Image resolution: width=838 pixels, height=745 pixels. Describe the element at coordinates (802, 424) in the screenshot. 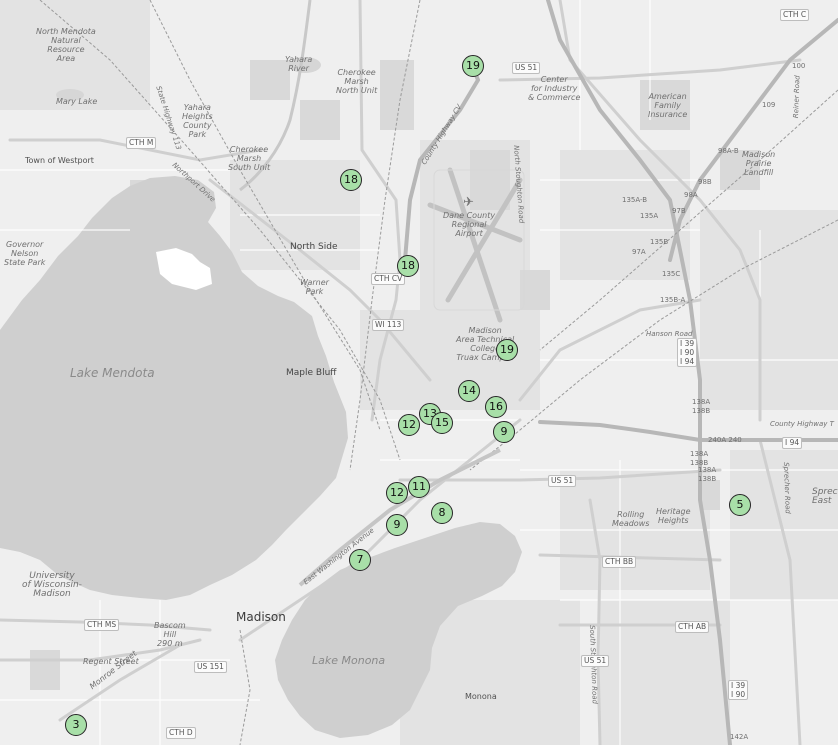

I see `county-highway-t-label: County Highway T` at that location.